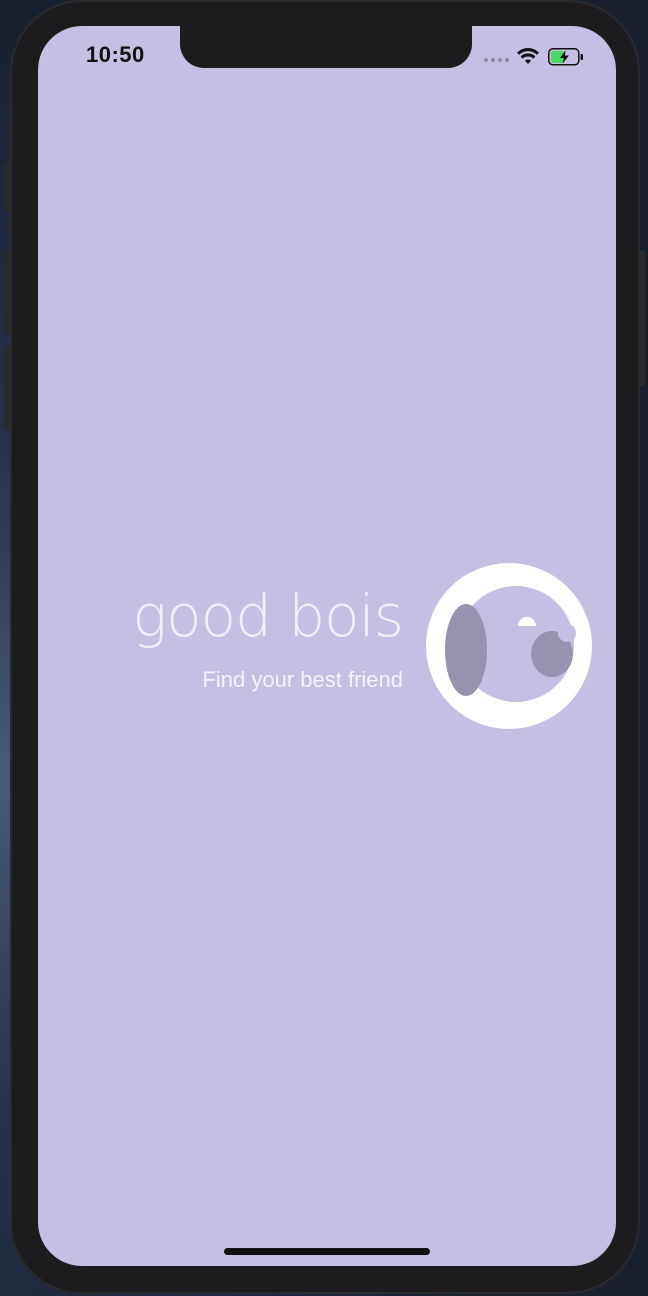 The height and width of the screenshot is (1296, 648). I want to click on cellular-signal-icon, so click(496, 60).